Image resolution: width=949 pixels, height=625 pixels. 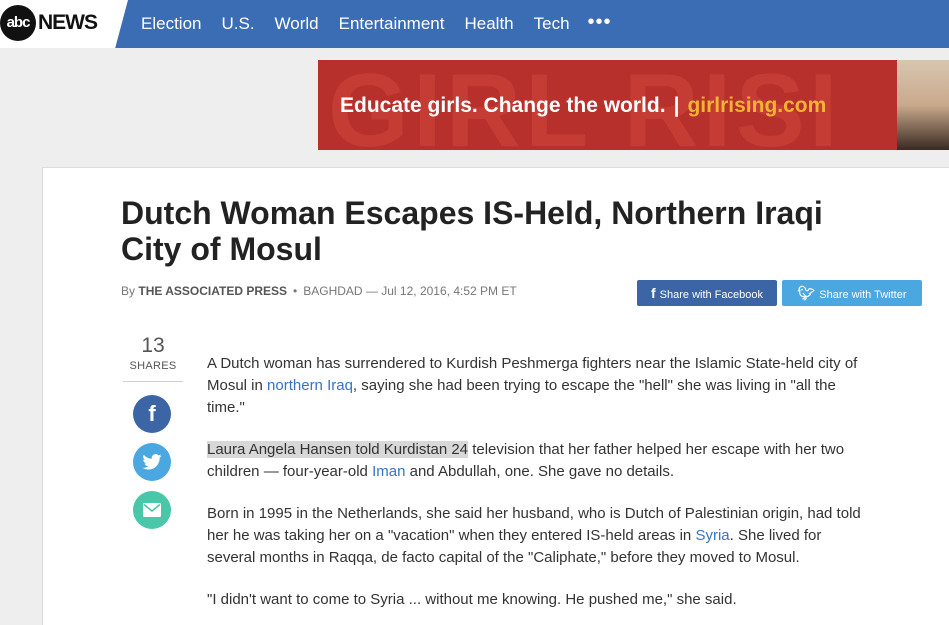 What do you see at coordinates (212, 291) in the screenshot?
I see `byline-author: THE ASSOCIATED PRESS` at bounding box center [212, 291].